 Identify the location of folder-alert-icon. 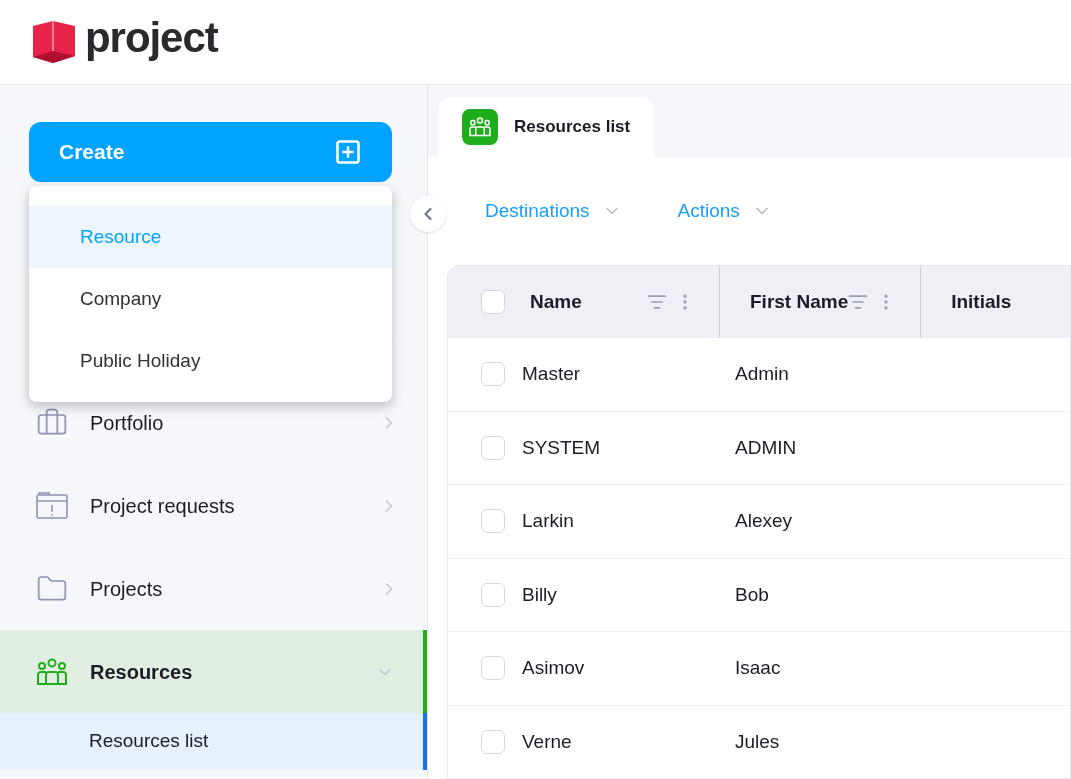
(52, 505).